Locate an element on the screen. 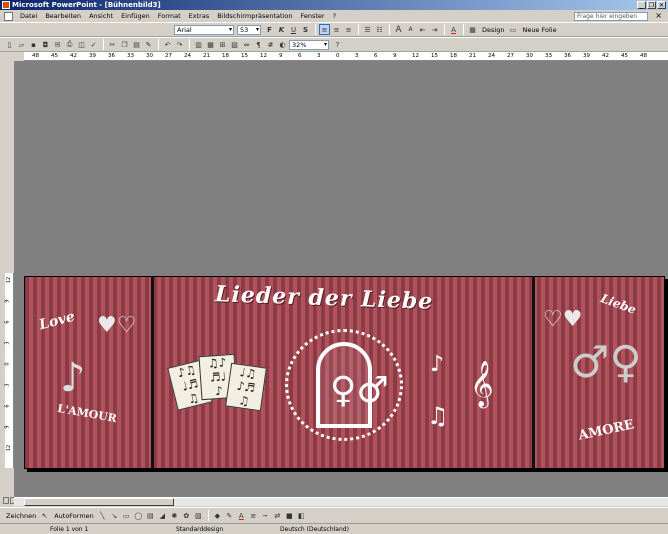 This screenshot has height=534, width=668. grayscale-icon: ◐ is located at coordinates (282, 44).